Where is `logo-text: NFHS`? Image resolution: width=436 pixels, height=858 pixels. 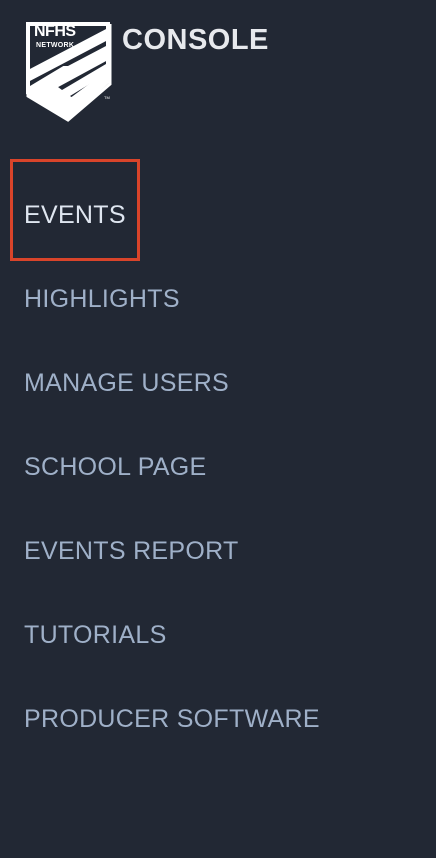 logo-text: NFHS is located at coordinates (55, 31).